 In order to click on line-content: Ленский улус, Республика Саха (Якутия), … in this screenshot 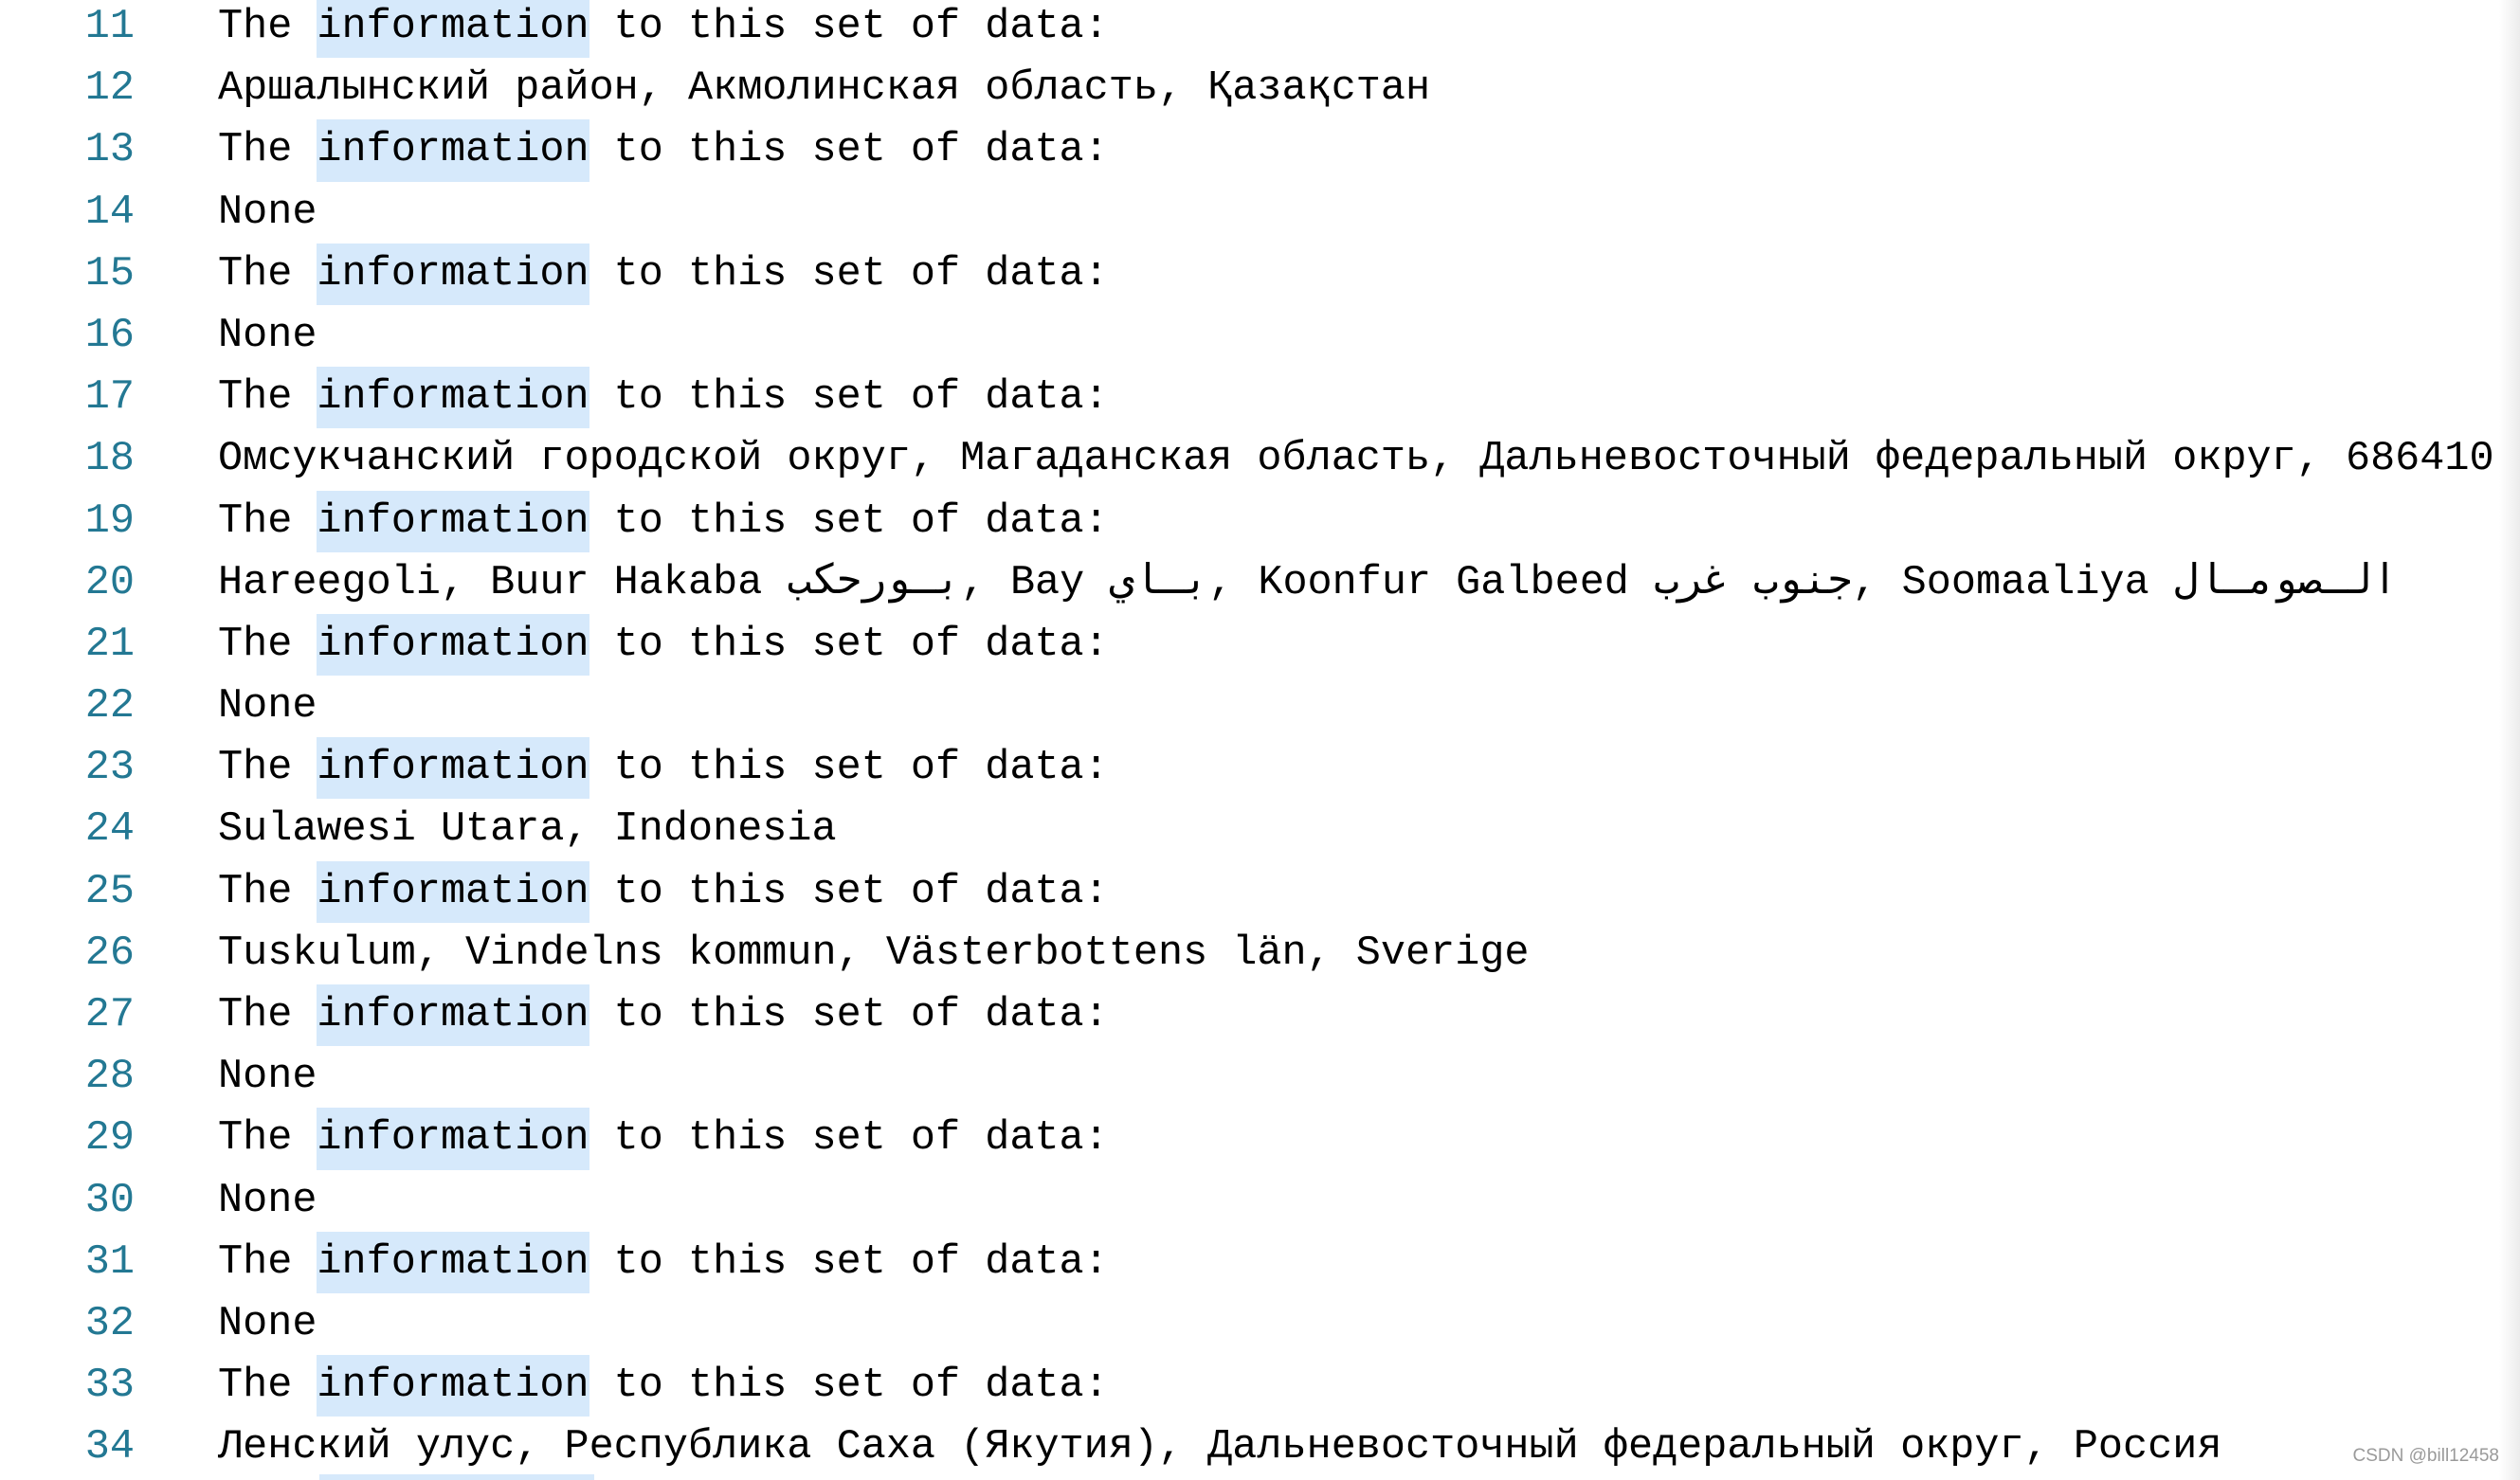, I will do `click(1219, 1448)`.